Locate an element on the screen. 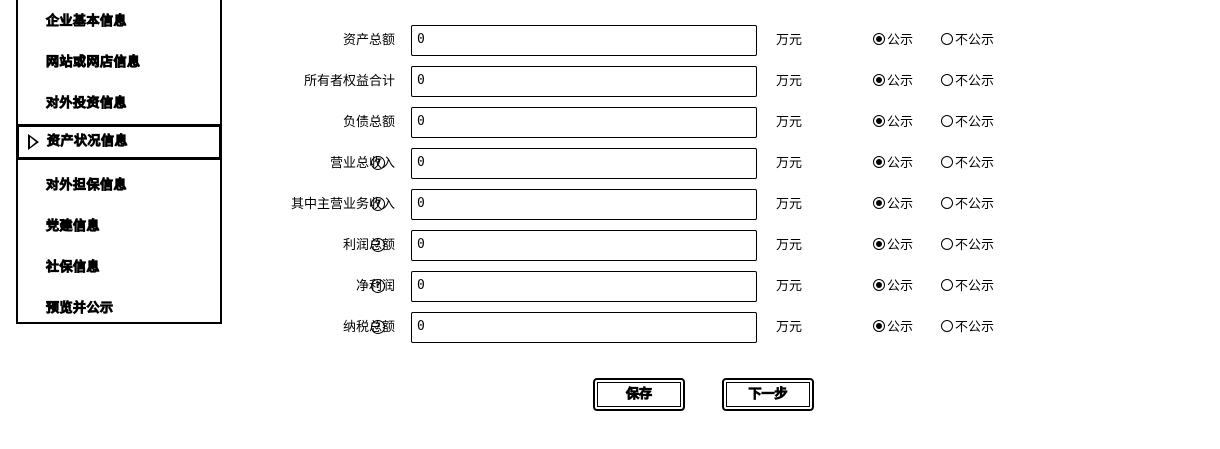  sidebar-item-label: 网站或网店信息 is located at coordinates (93, 63).